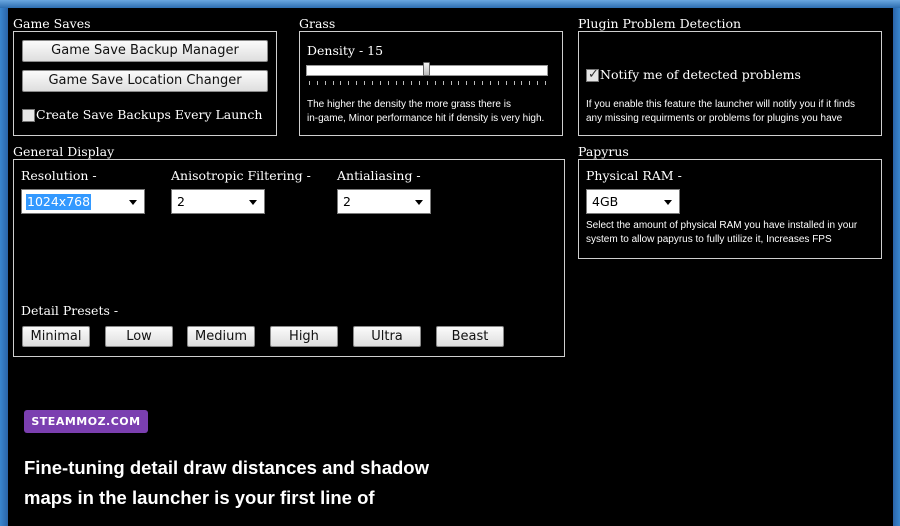 This screenshot has height=526, width=900. I want to click on anisotropic-filtering-select: 2, so click(218, 201).